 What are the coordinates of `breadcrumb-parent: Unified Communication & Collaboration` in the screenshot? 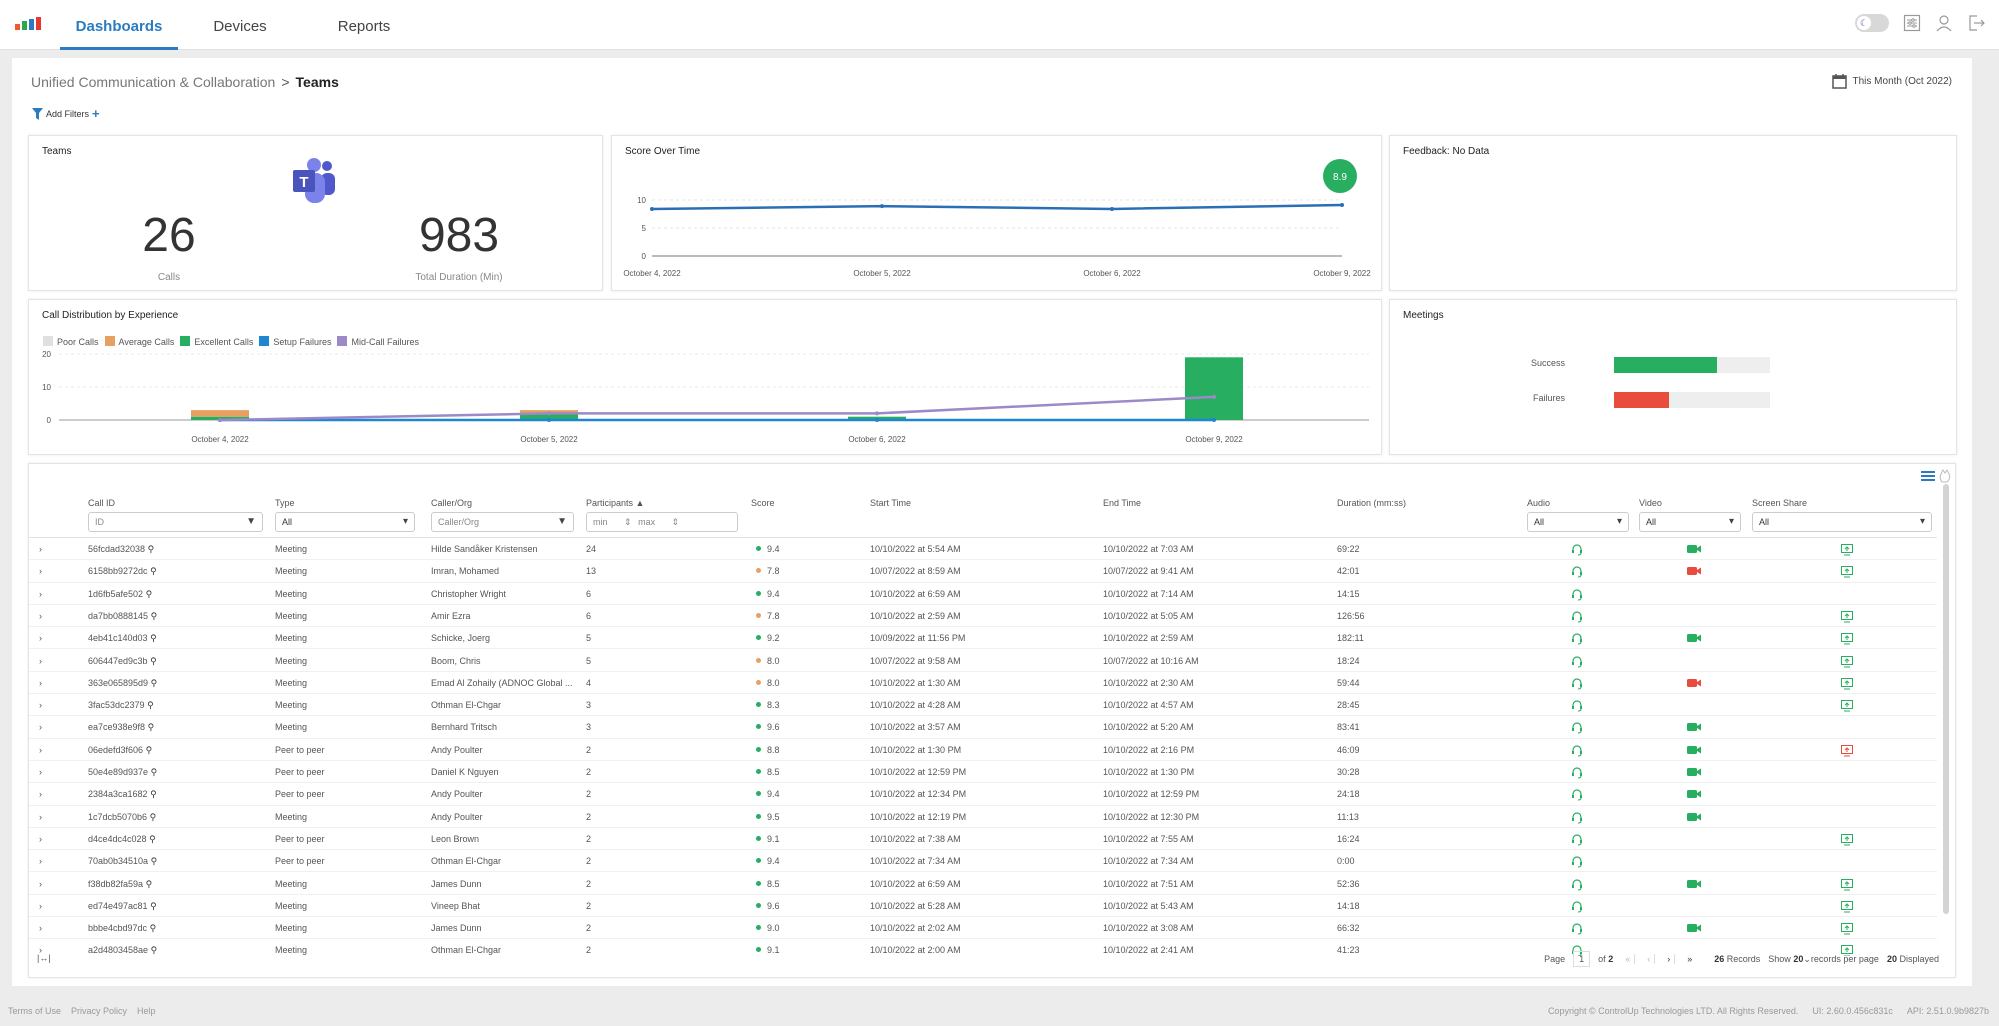 It's located at (153, 82).